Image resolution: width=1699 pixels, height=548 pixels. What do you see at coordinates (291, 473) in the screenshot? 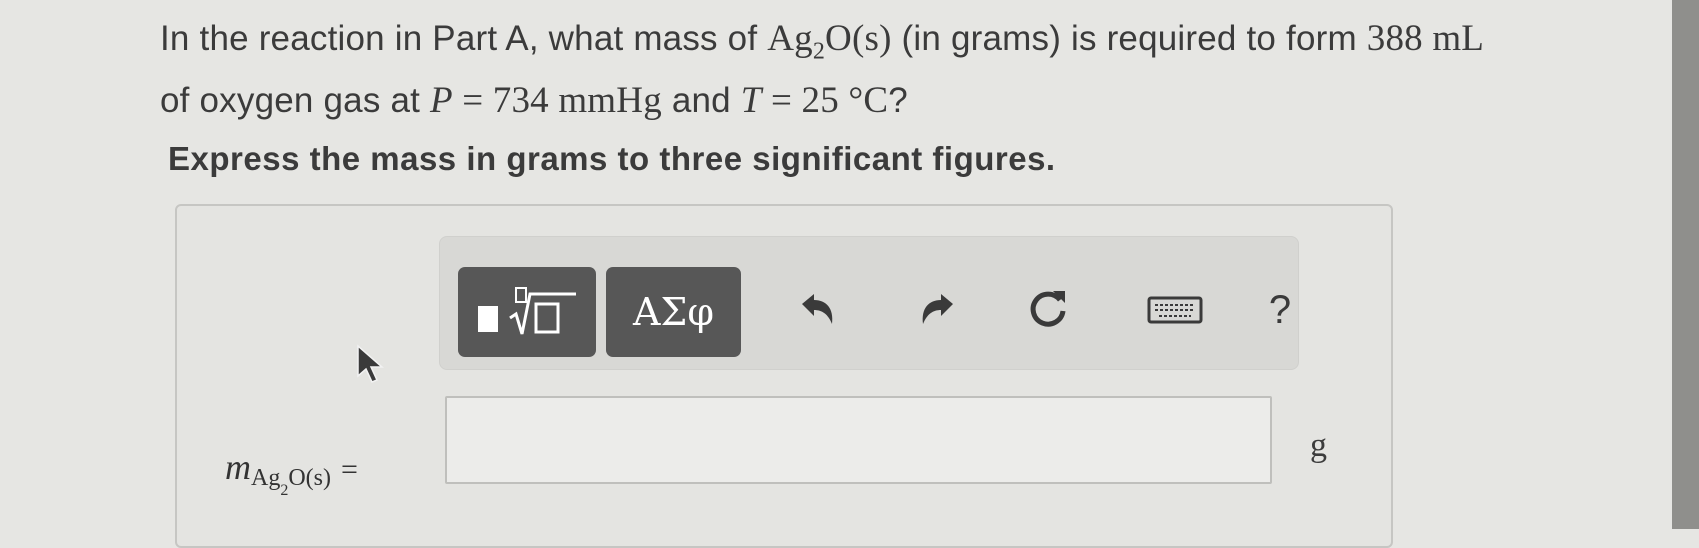
I see `answer-label: mAg2O(s) =` at bounding box center [291, 473].